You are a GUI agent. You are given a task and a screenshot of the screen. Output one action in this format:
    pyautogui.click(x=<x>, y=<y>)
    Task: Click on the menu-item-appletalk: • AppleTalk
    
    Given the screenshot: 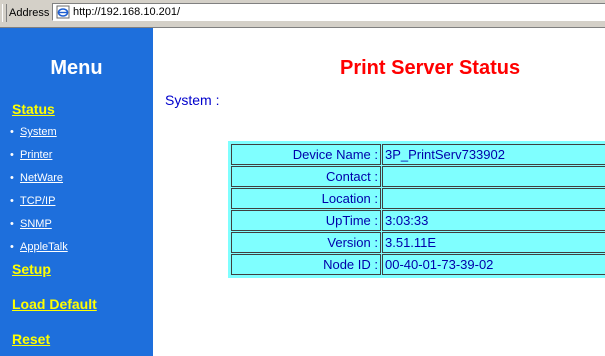 What is the action you would take?
    pyautogui.click(x=39, y=247)
    